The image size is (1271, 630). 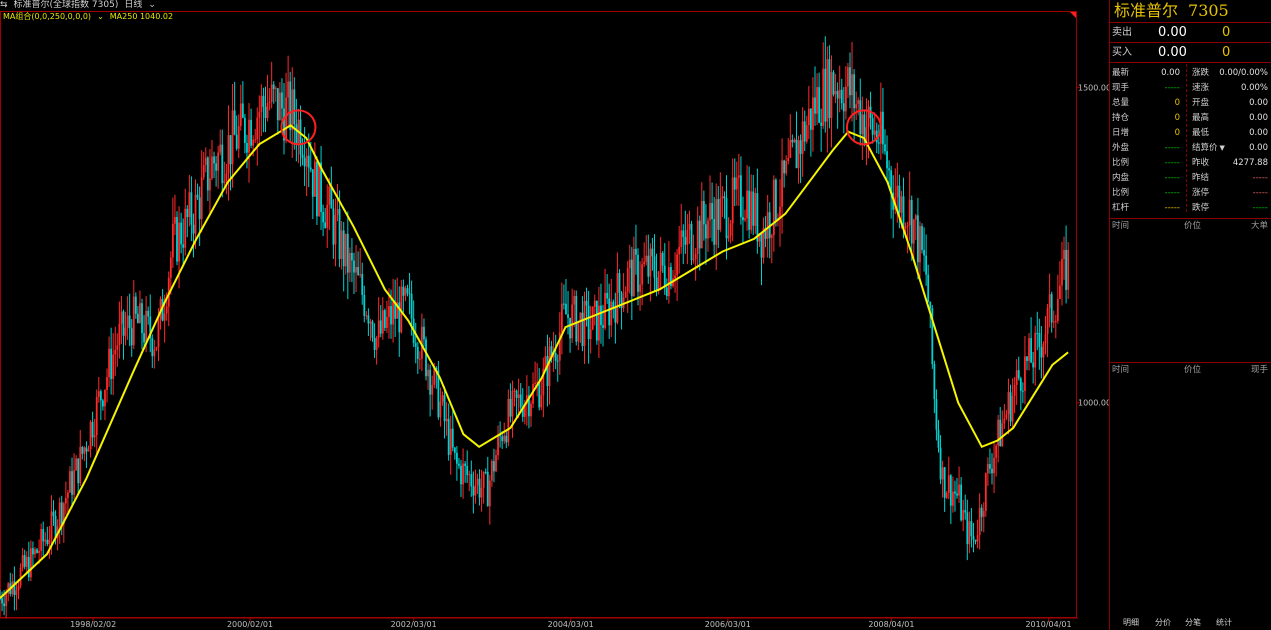 I want to click on trade-list, so click(x=1190, y=488).